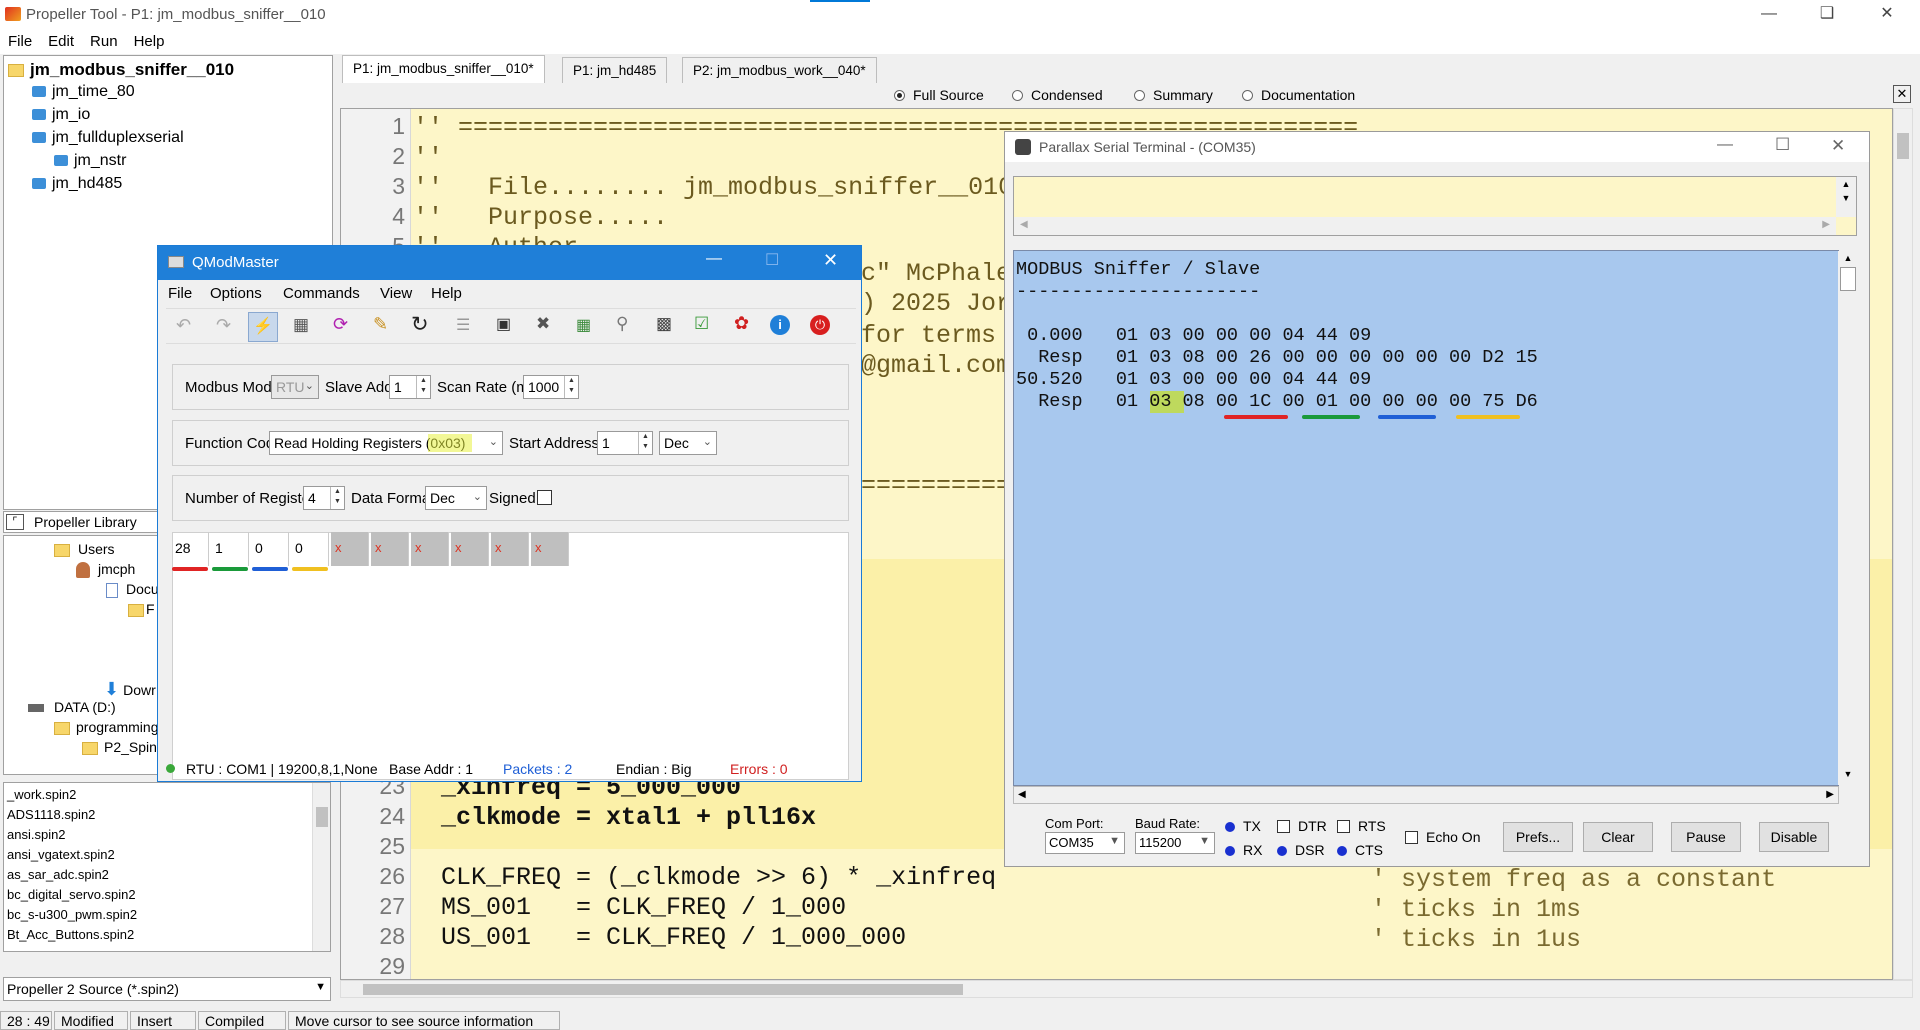 Image resolution: width=1920 pixels, height=1030 pixels. Describe the element at coordinates (230, 549) in the screenshot. I see `register-cell: 1` at that location.